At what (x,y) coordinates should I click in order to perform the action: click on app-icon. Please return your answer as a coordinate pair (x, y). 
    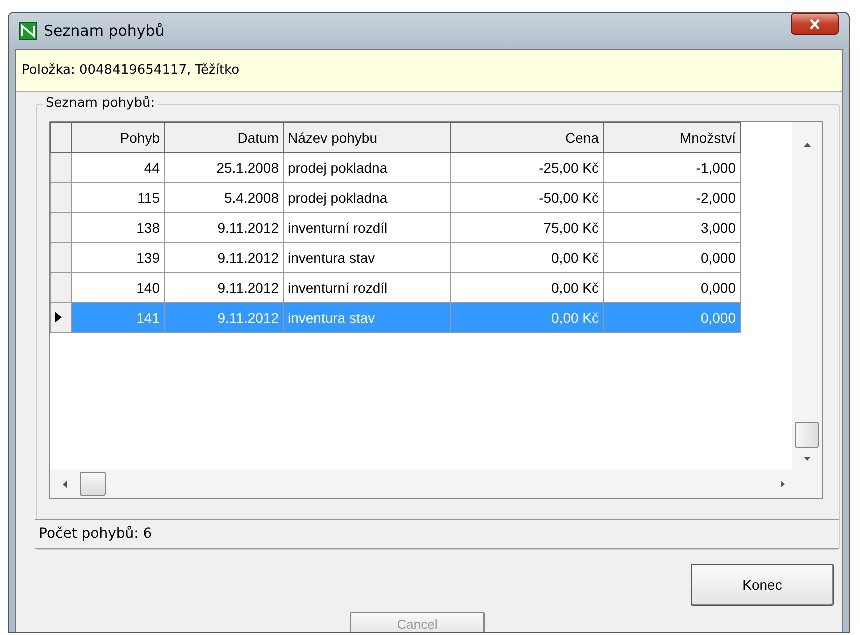
    Looking at the image, I should click on (28, 31).